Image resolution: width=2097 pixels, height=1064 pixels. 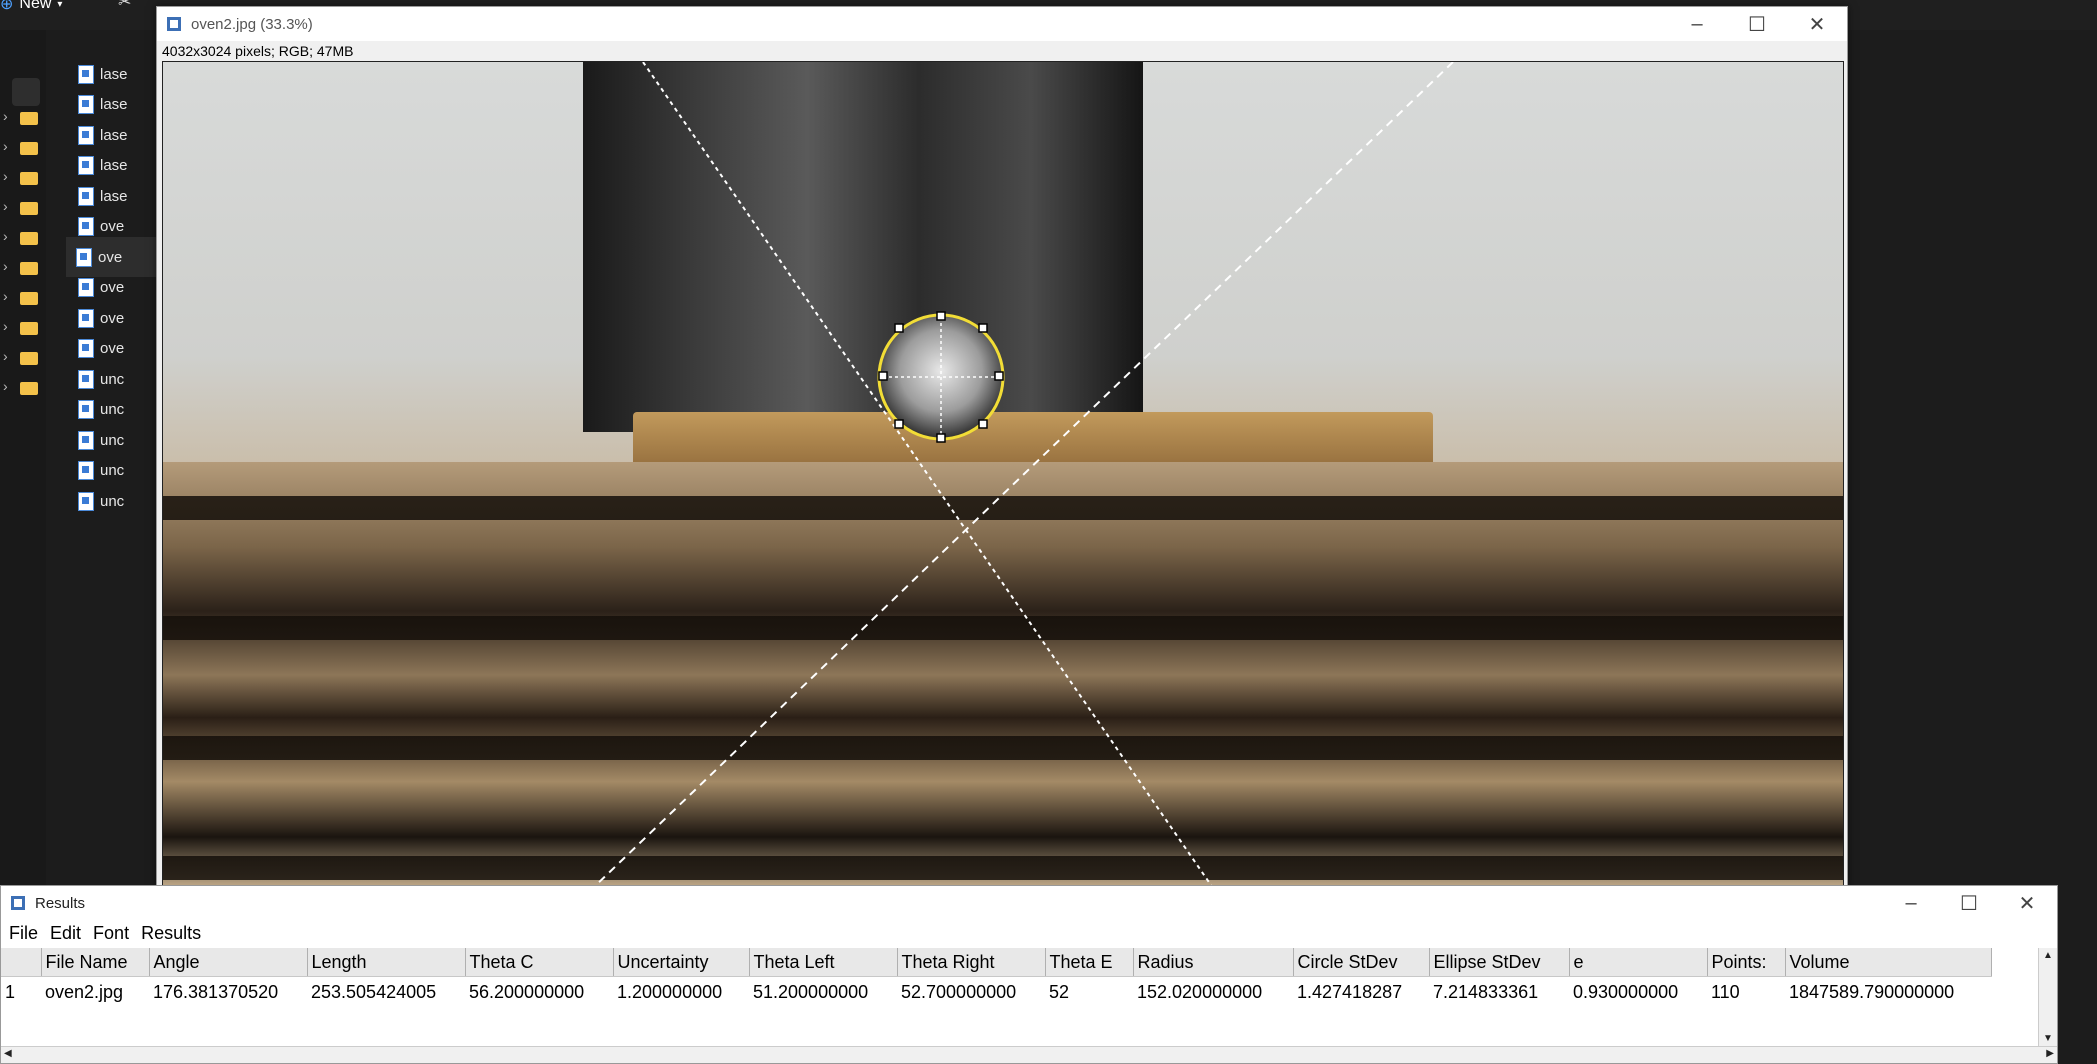 I want to click on column-header: Theta E, so click(x=1089, y=962).